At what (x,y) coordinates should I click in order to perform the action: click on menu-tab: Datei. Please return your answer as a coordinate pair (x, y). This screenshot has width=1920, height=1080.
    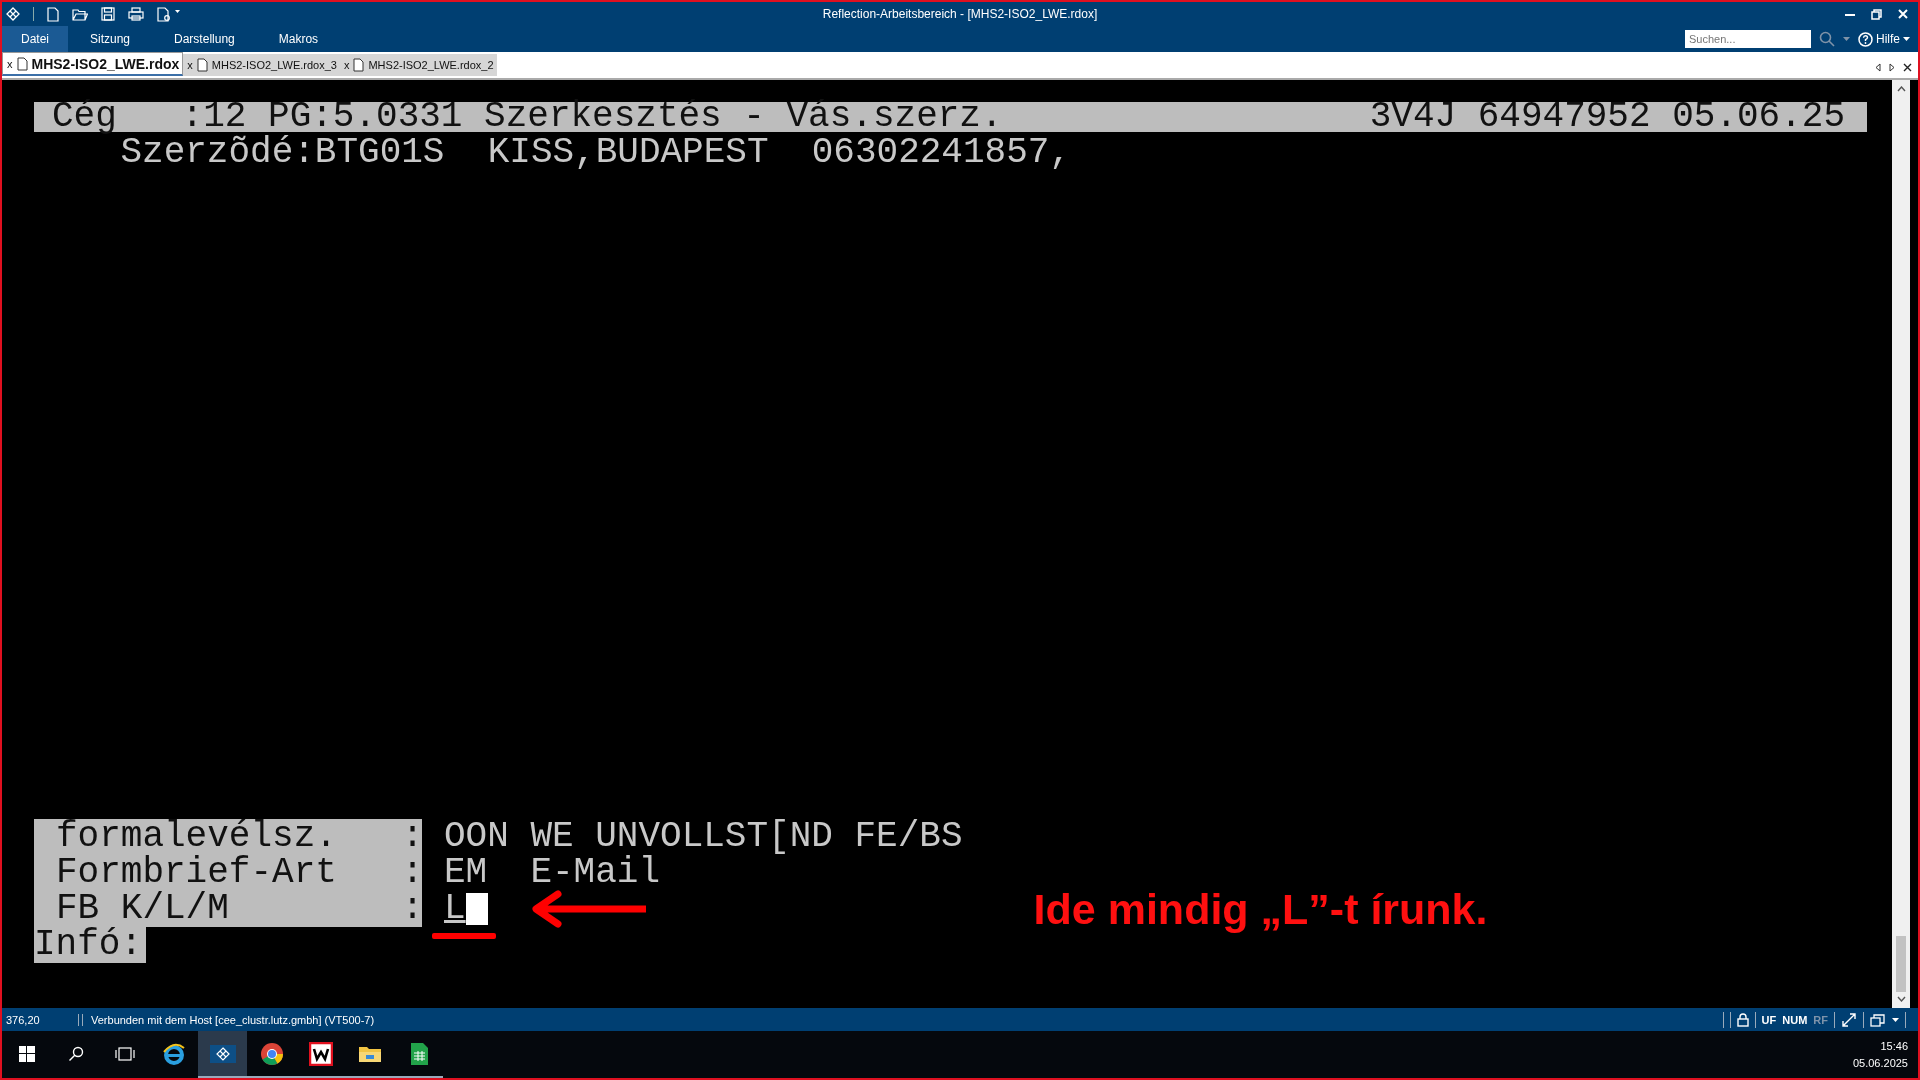
    Looking at the image, I should click on (35, 39).